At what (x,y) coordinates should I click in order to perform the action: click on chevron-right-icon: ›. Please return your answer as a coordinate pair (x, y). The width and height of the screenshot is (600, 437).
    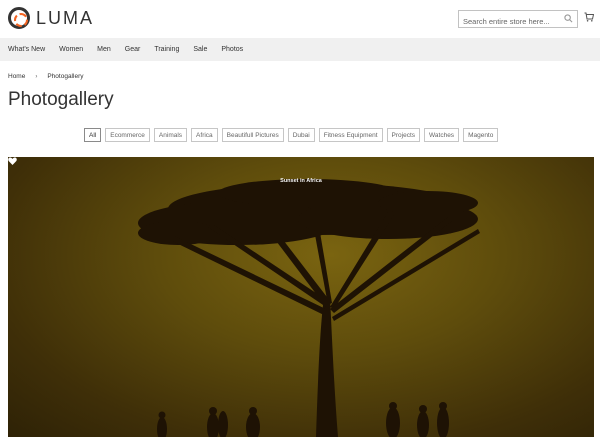
    Looking at the image, I should click on (36, 76).